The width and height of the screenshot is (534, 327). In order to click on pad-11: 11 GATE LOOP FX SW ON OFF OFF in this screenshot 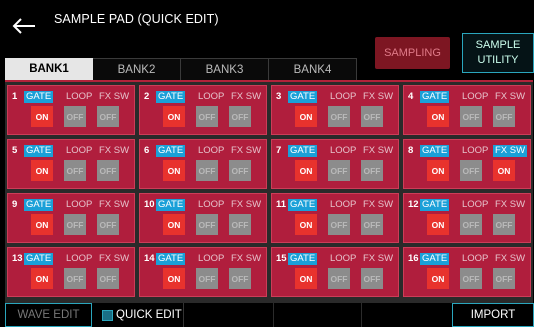, I will do `click(335, 218)`.